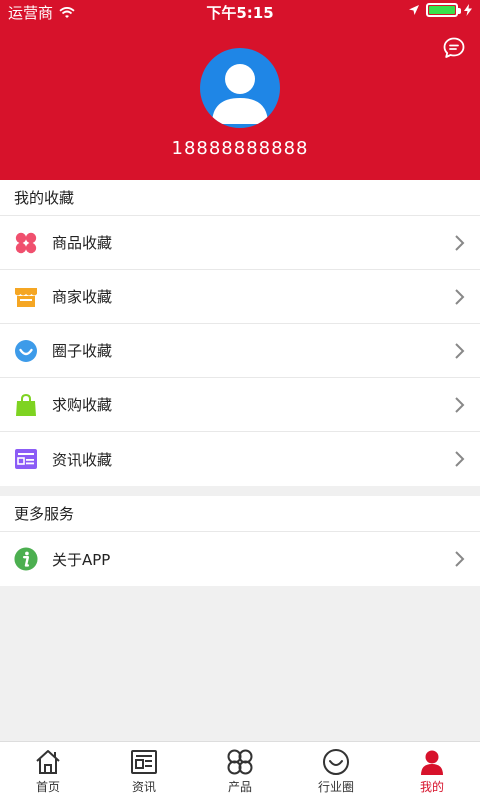  Describe the element at coordinates (240, 243) in the screenshot. I see `favorite-goods-row: 商品收藏` at that location.